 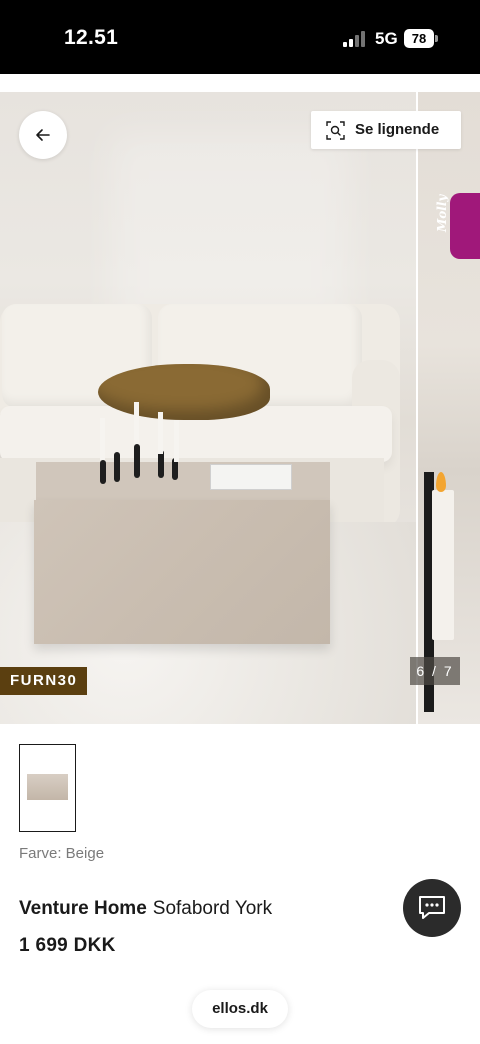 What do you see at coordinates (397, 129) in the screenshot?
I see `see-similar-label: Se lignende` at bounding box center [397, 129].